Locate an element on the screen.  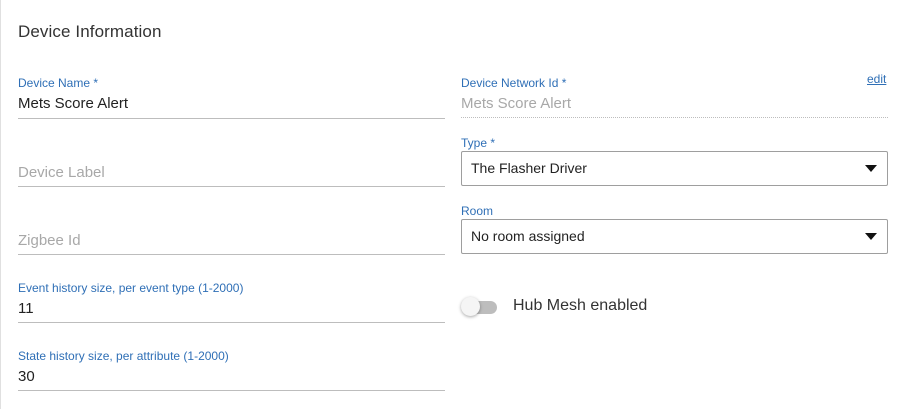
state-history-input: 30 is located at coordinates (26, 376).